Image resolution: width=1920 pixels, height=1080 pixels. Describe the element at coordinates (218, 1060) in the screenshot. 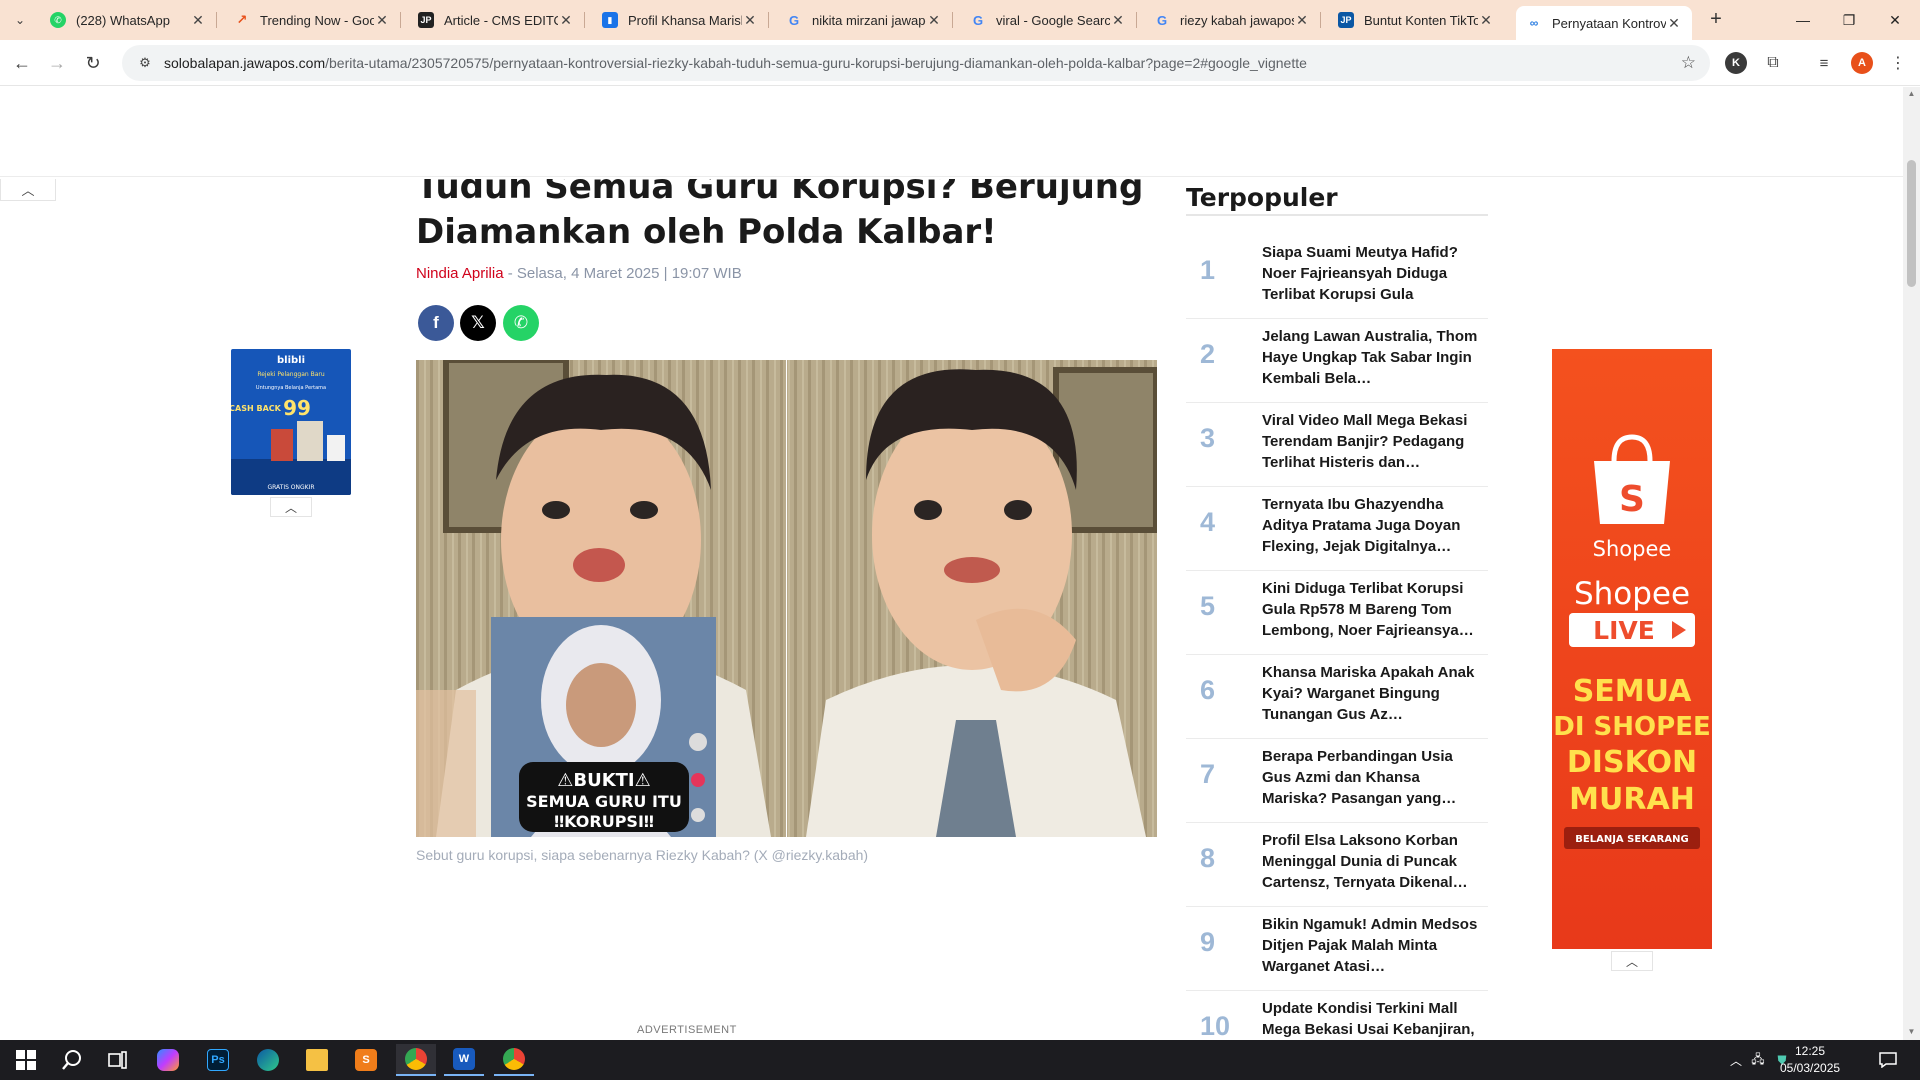

I see `photoshop-icon: Ps` at that location.